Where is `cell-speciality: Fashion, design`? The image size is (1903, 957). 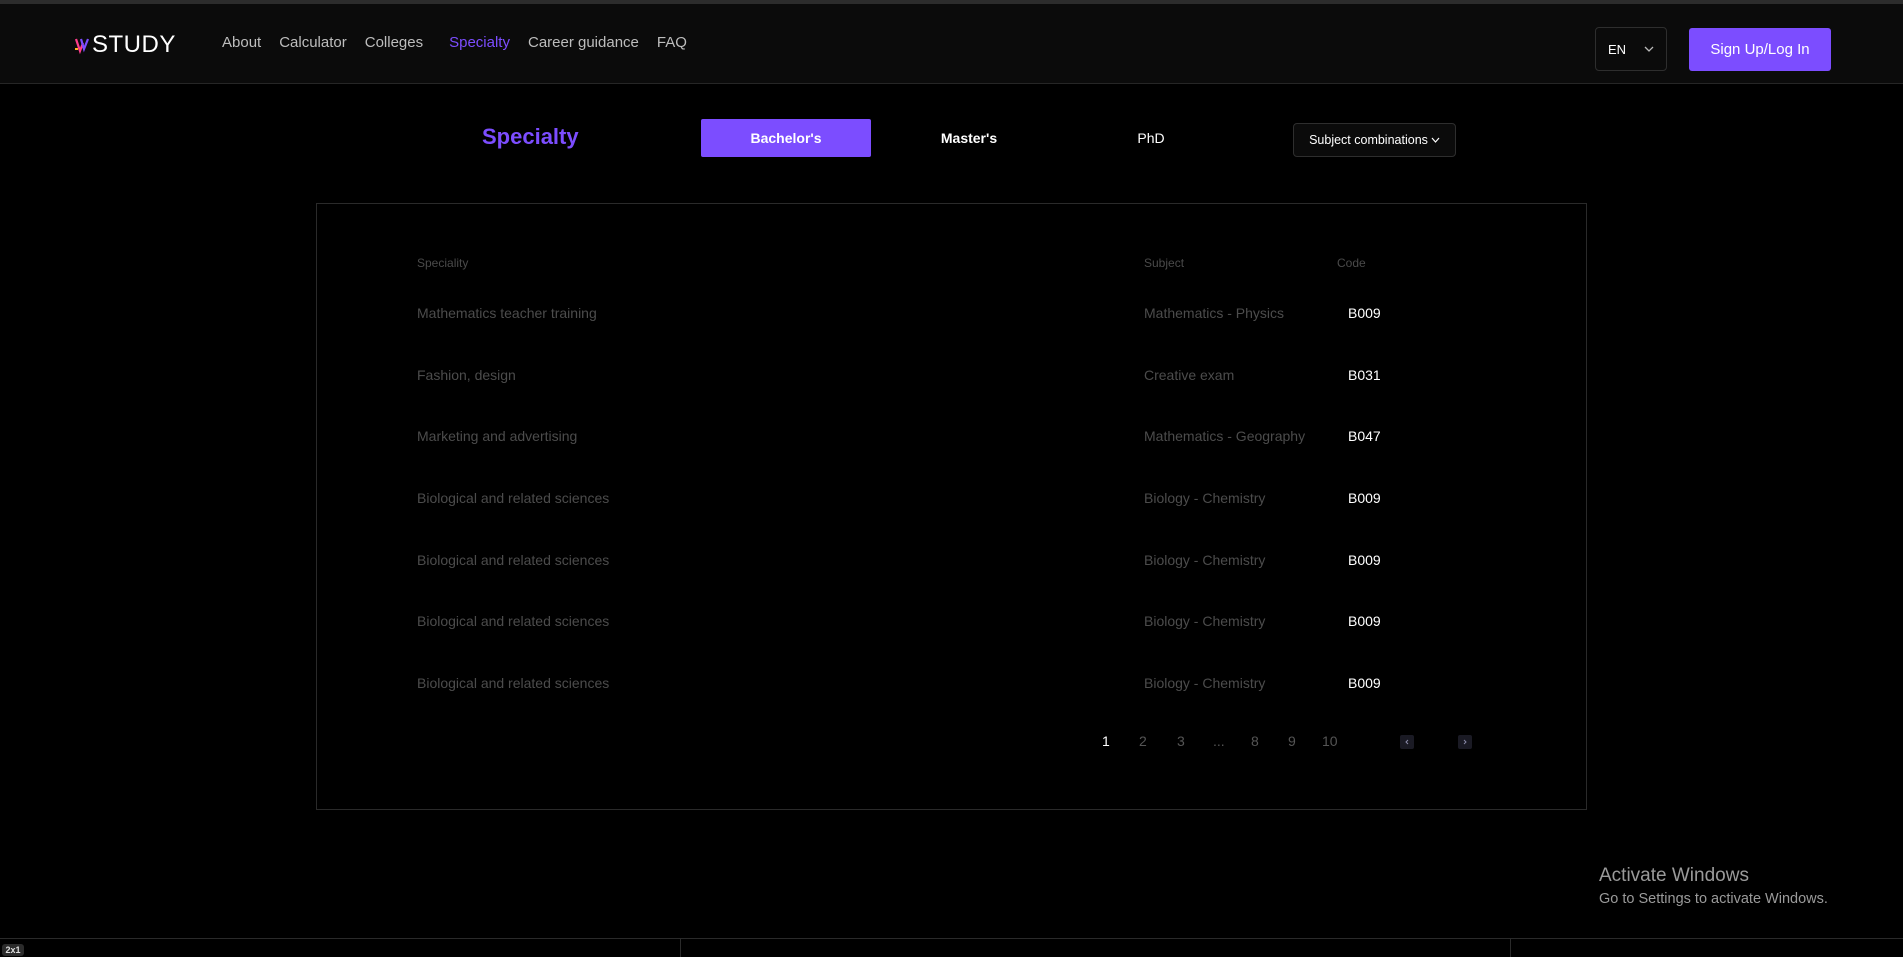
cell-speciality: Fashion, design is located at coordinates (466, 375).